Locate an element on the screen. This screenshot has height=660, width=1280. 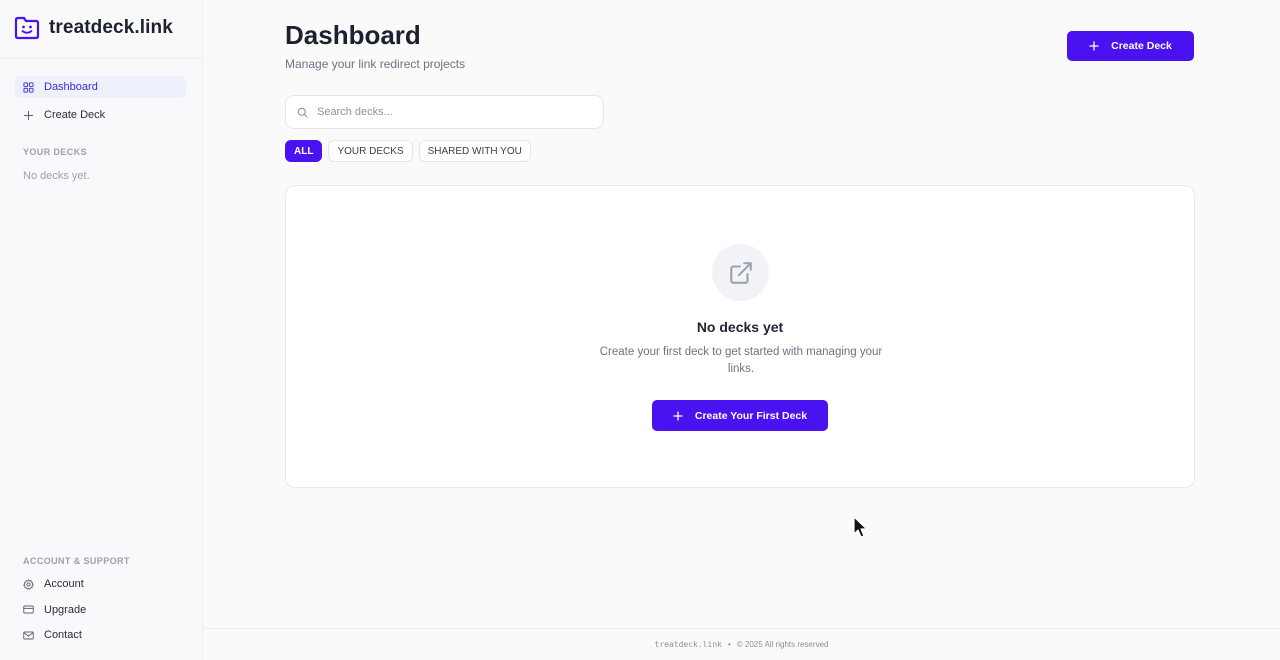
create-deck-button: Create Deck is located at coordinates (1130, 46).